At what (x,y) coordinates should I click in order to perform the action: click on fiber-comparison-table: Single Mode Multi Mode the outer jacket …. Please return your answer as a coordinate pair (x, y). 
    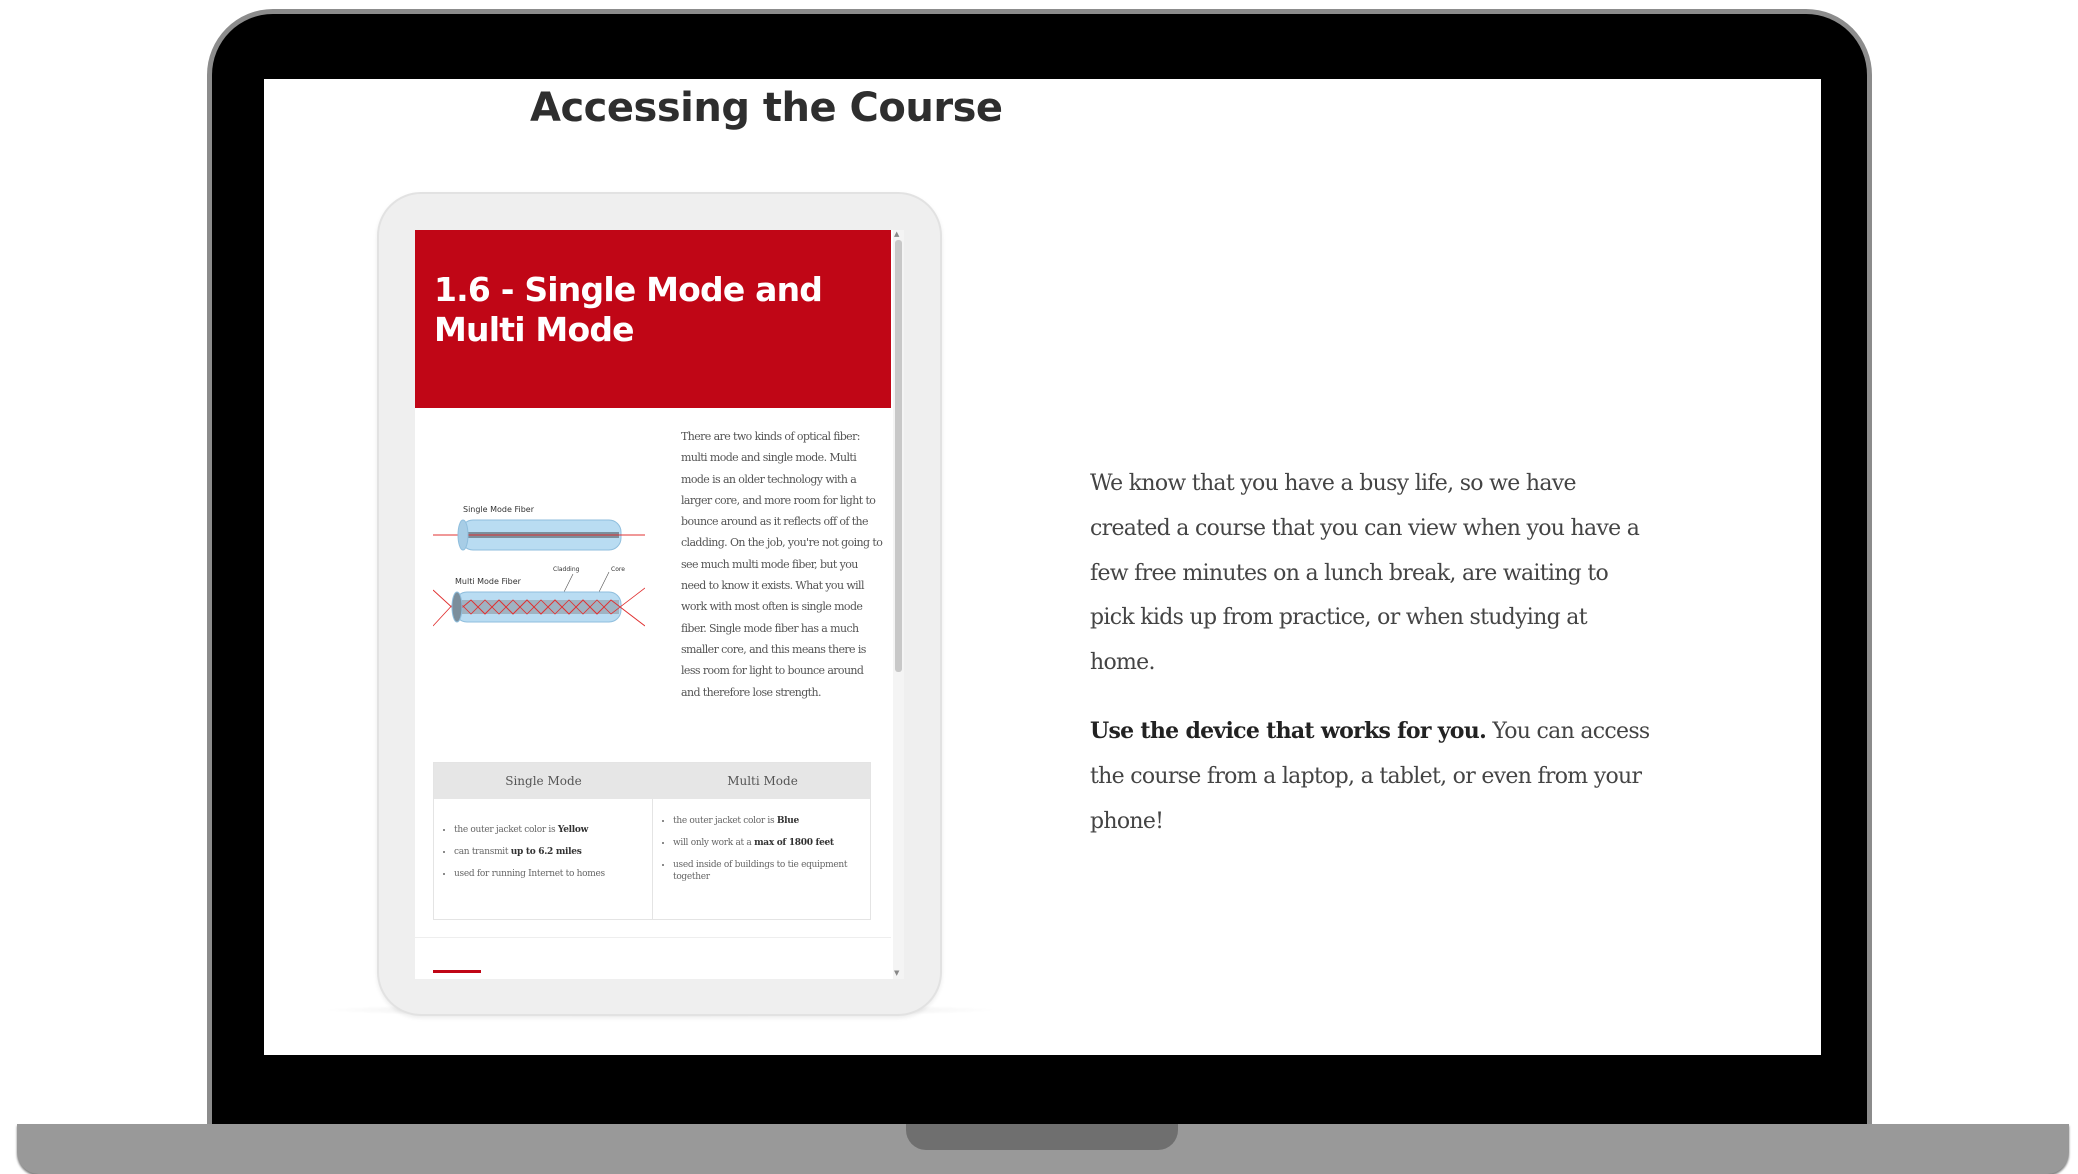
    Looking at the image, I should click on (652, 841).